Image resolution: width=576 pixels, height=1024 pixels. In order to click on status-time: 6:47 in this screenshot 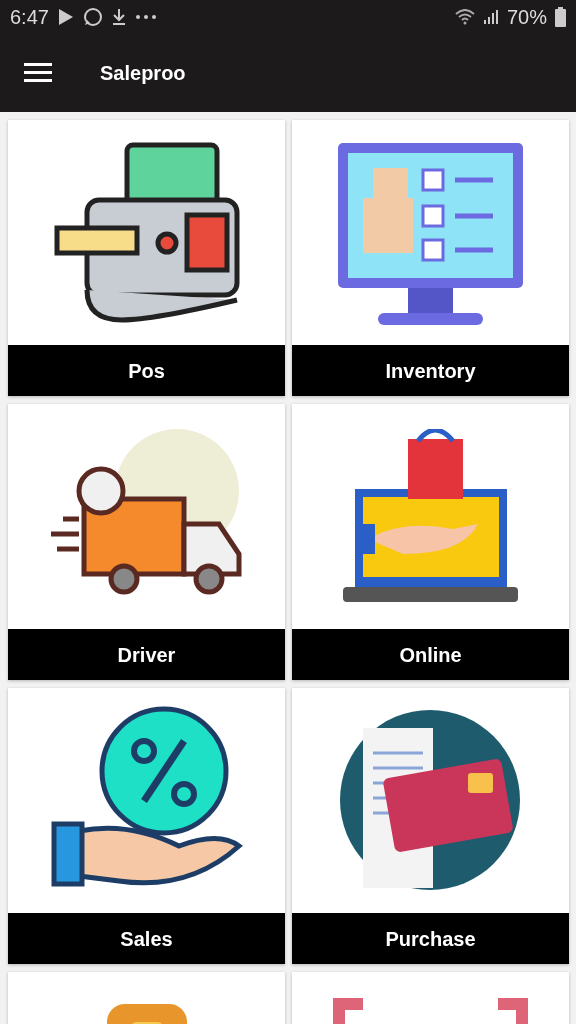, I will do `click(29, 17)`.